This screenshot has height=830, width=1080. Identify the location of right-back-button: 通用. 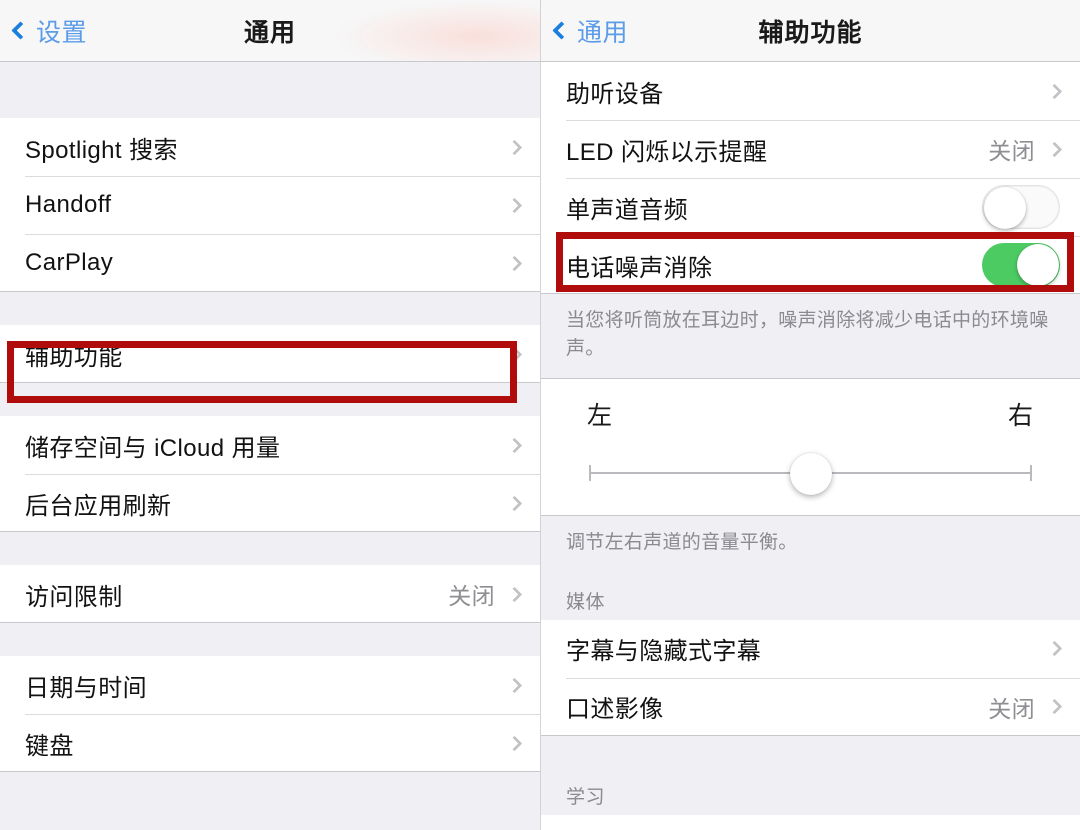
(590, 31).